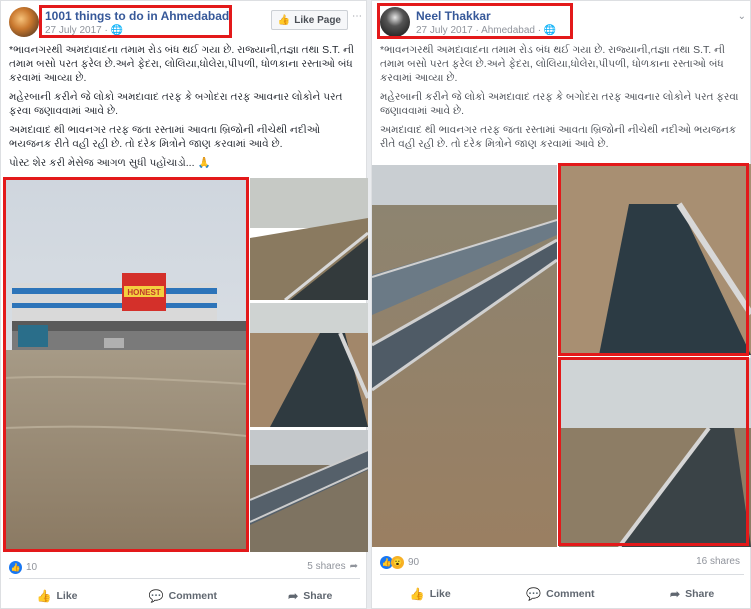  I want to click on reaction-summary: 👍 😮 90, so click(399, 562).